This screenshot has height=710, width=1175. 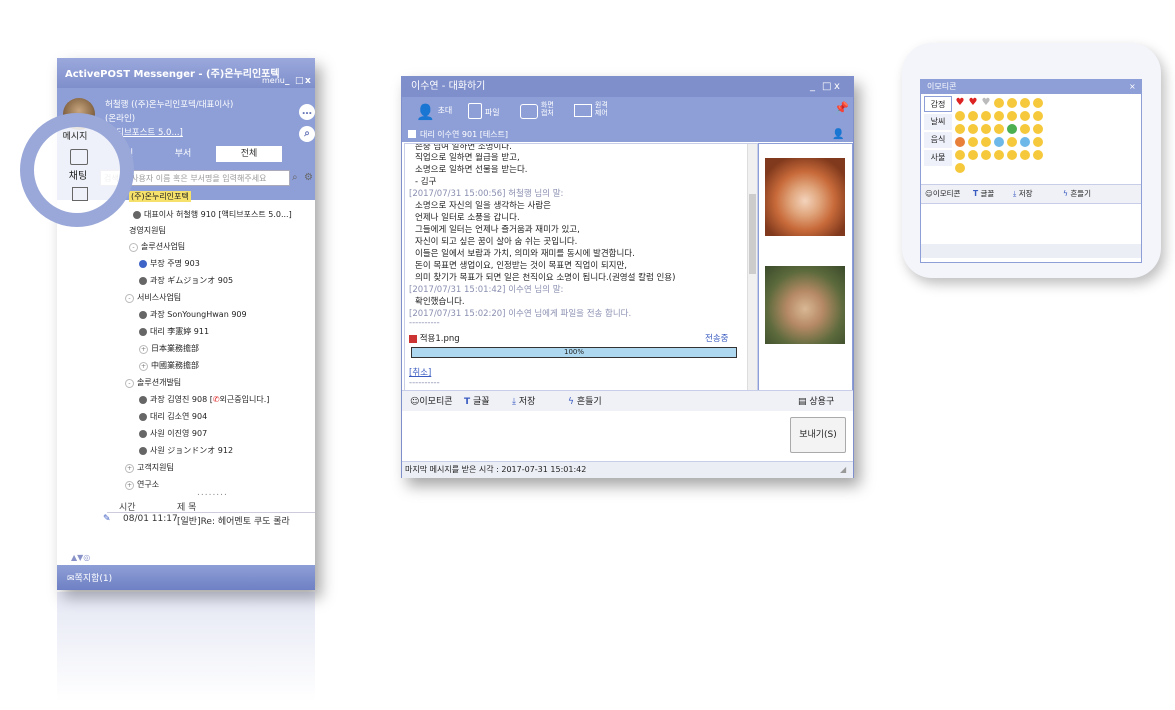 I want to click on tab-department: 부서, so click(x=183, y=154).